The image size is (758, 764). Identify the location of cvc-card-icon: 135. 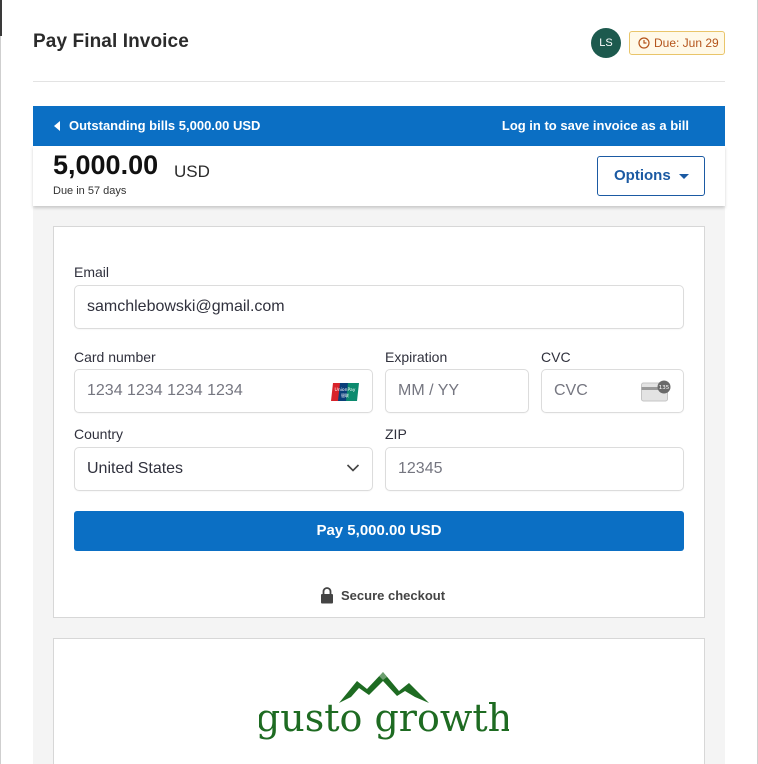
(656, 391).